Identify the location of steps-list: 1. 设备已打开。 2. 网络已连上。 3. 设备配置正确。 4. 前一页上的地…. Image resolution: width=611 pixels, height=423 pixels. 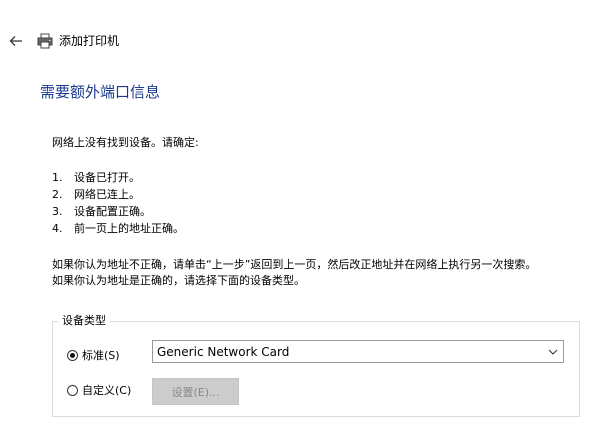
(118, 203).